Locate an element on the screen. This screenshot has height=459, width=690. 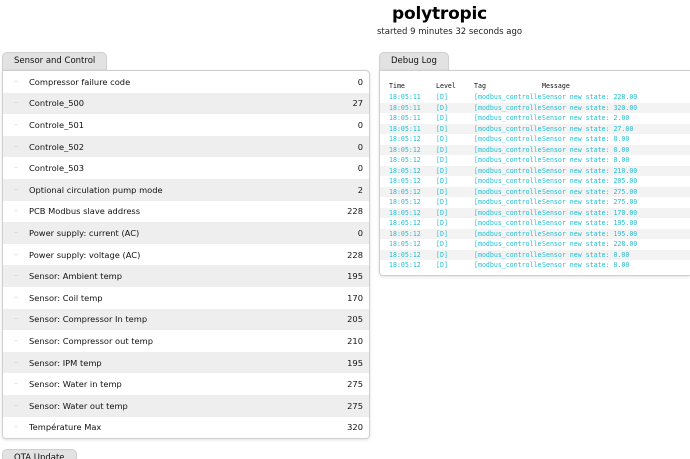
sensor-label: Sensor: Water out temp is located at coordinates (78, 405).